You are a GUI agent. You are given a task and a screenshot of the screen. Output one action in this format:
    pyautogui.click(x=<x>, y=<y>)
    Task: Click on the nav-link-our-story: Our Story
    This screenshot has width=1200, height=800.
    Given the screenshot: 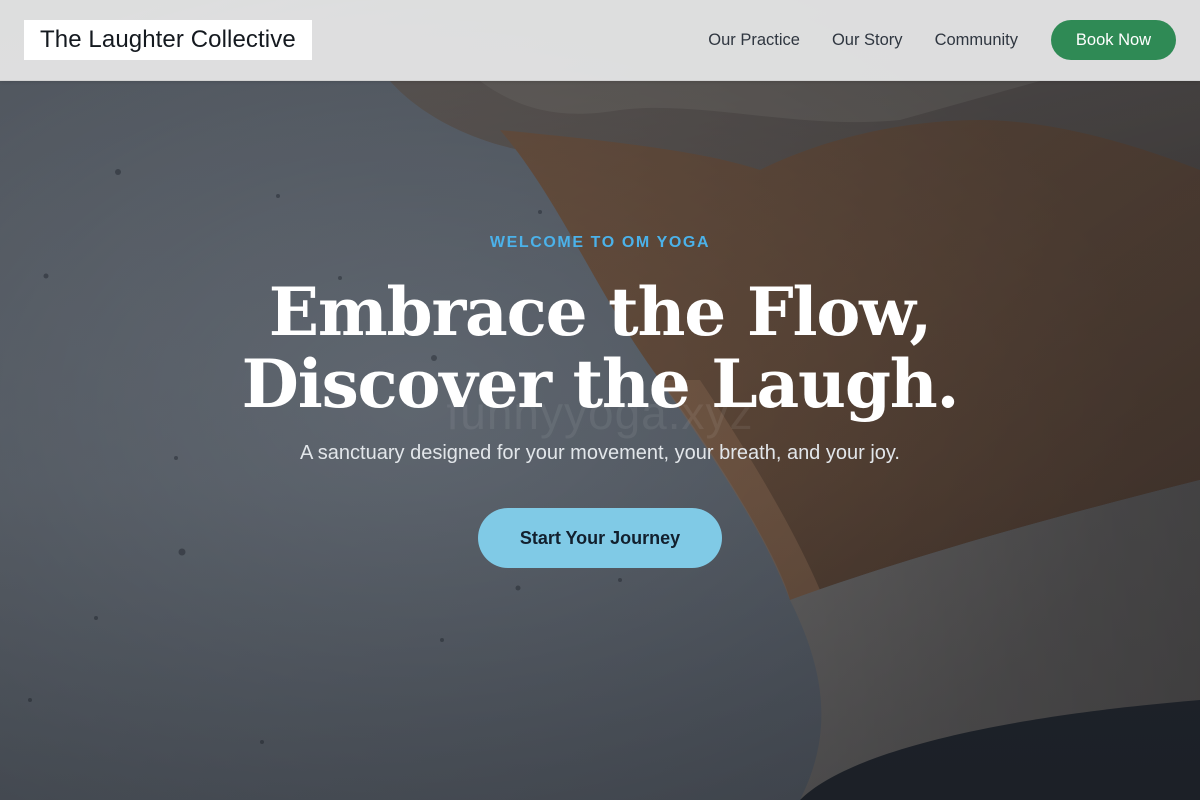 What is the action you would take?
    pyautogui.click(x=867, y=40)
    